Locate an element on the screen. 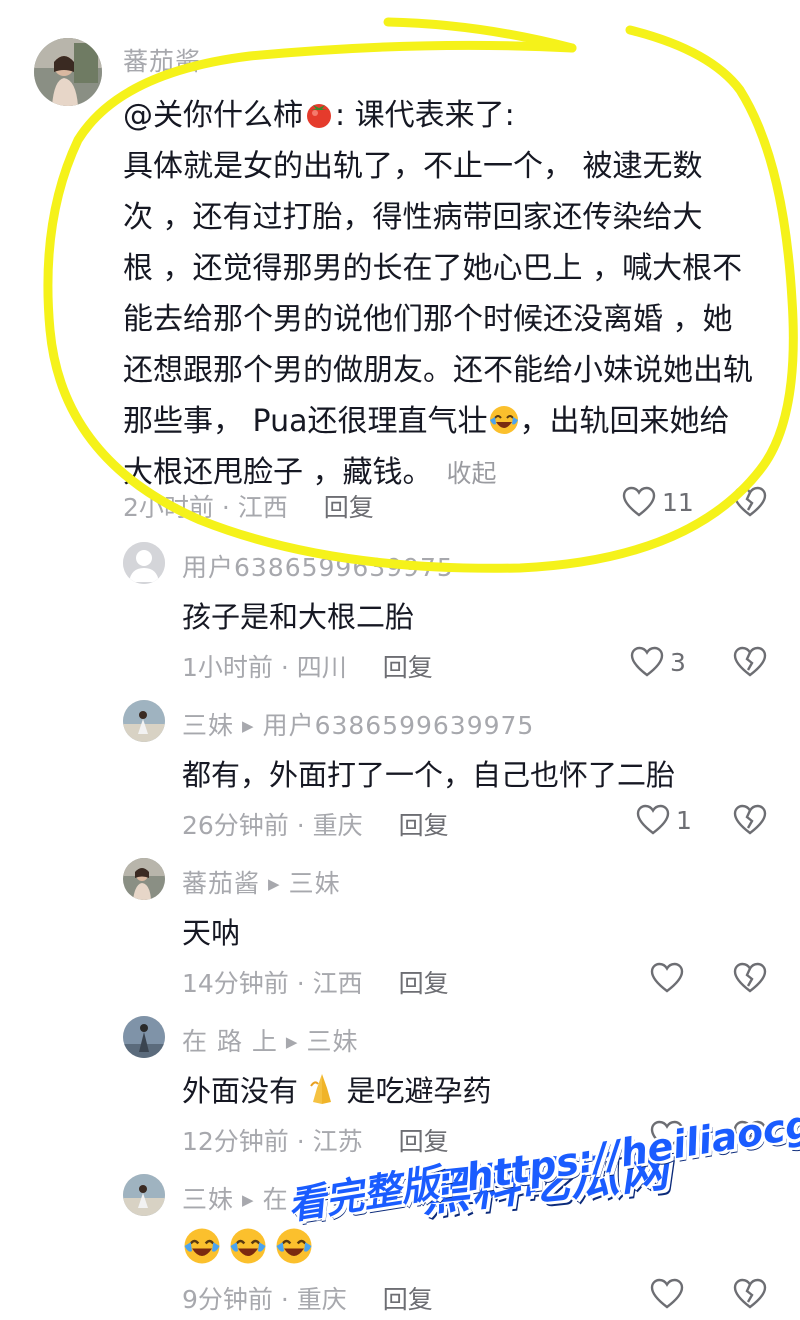 This screenshot has height=1320, width=800. reply-meta: 12分钟前 · 江苏 回复 is located at coordinates (315, 1141).